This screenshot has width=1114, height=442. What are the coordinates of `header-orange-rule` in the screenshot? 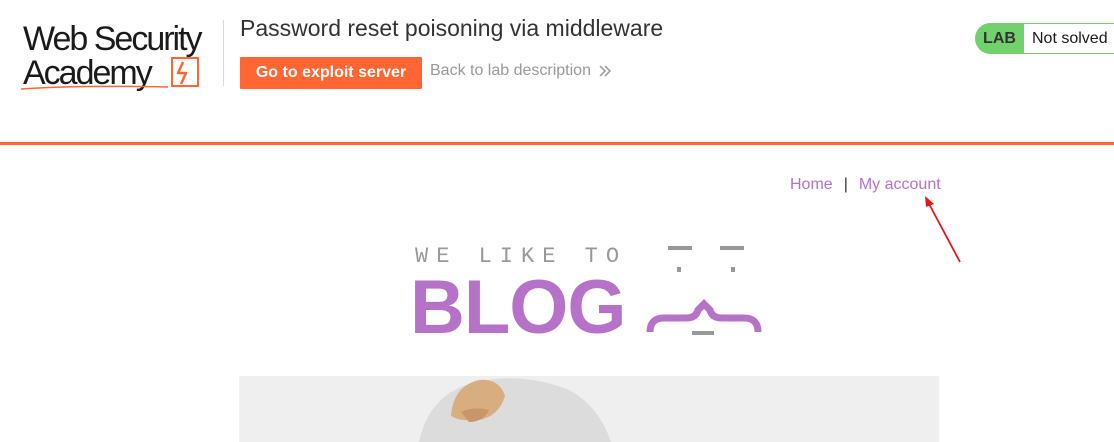 It's located at (557, 143).